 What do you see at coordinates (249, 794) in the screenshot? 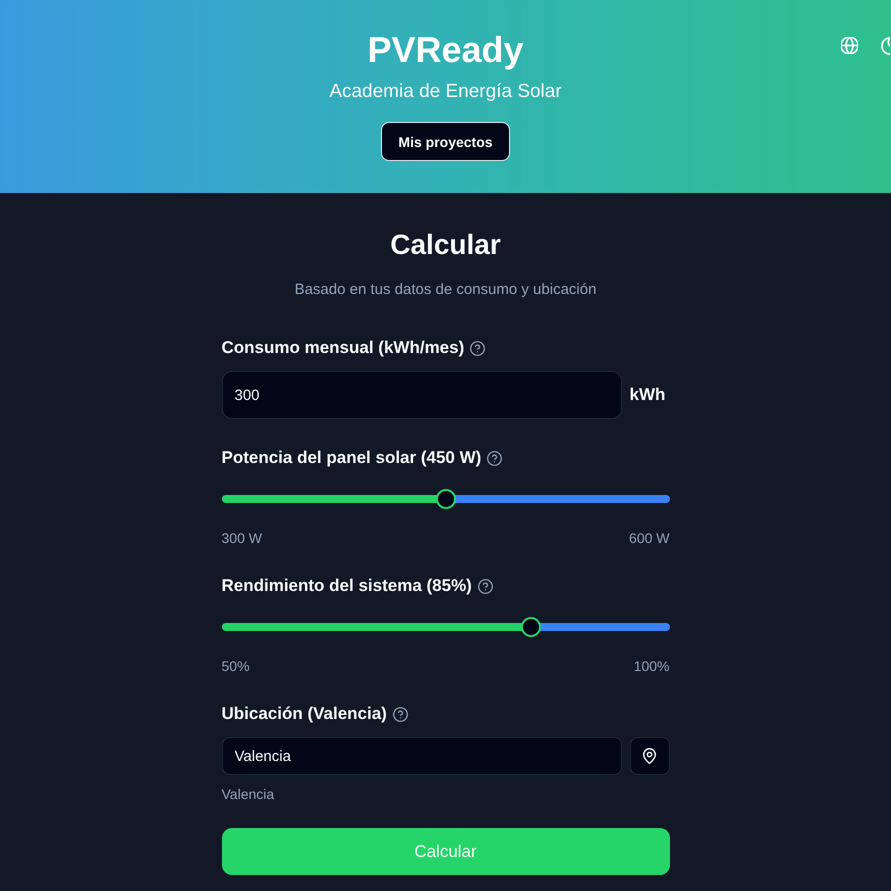
I see `location-hint: Valencia` at bounding box center [249, 794].